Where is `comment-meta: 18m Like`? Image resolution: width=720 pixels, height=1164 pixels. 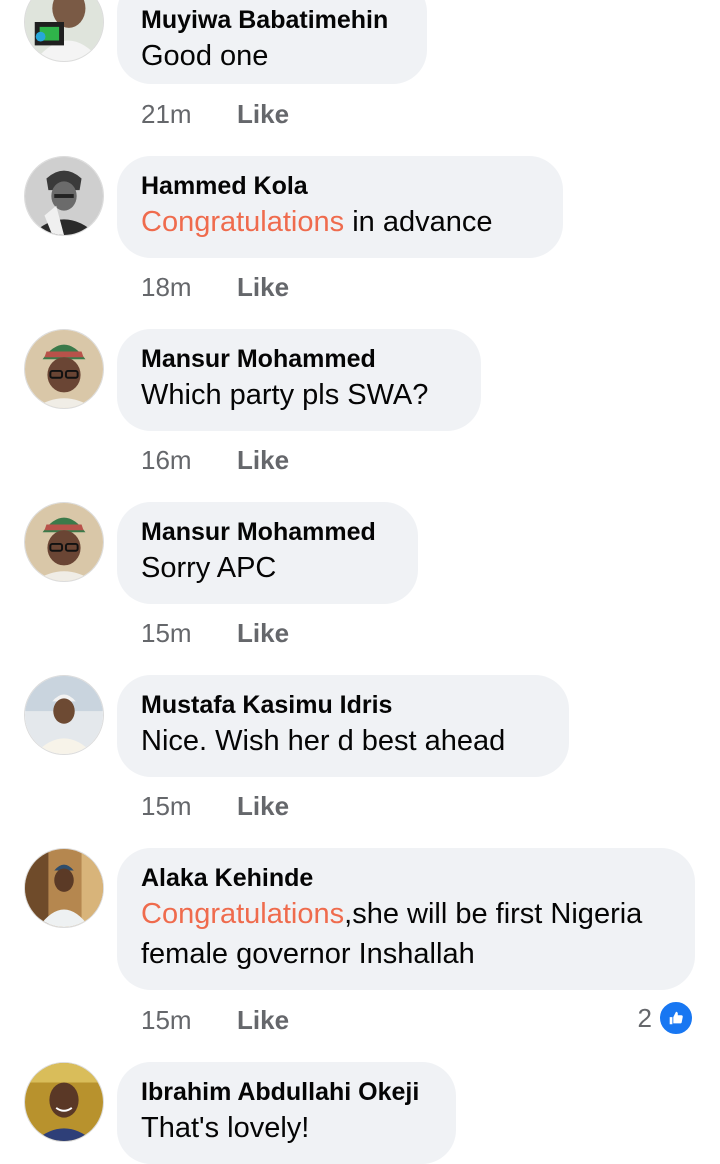
comment-meta: 18m Like is located at coordinates (215, 287).